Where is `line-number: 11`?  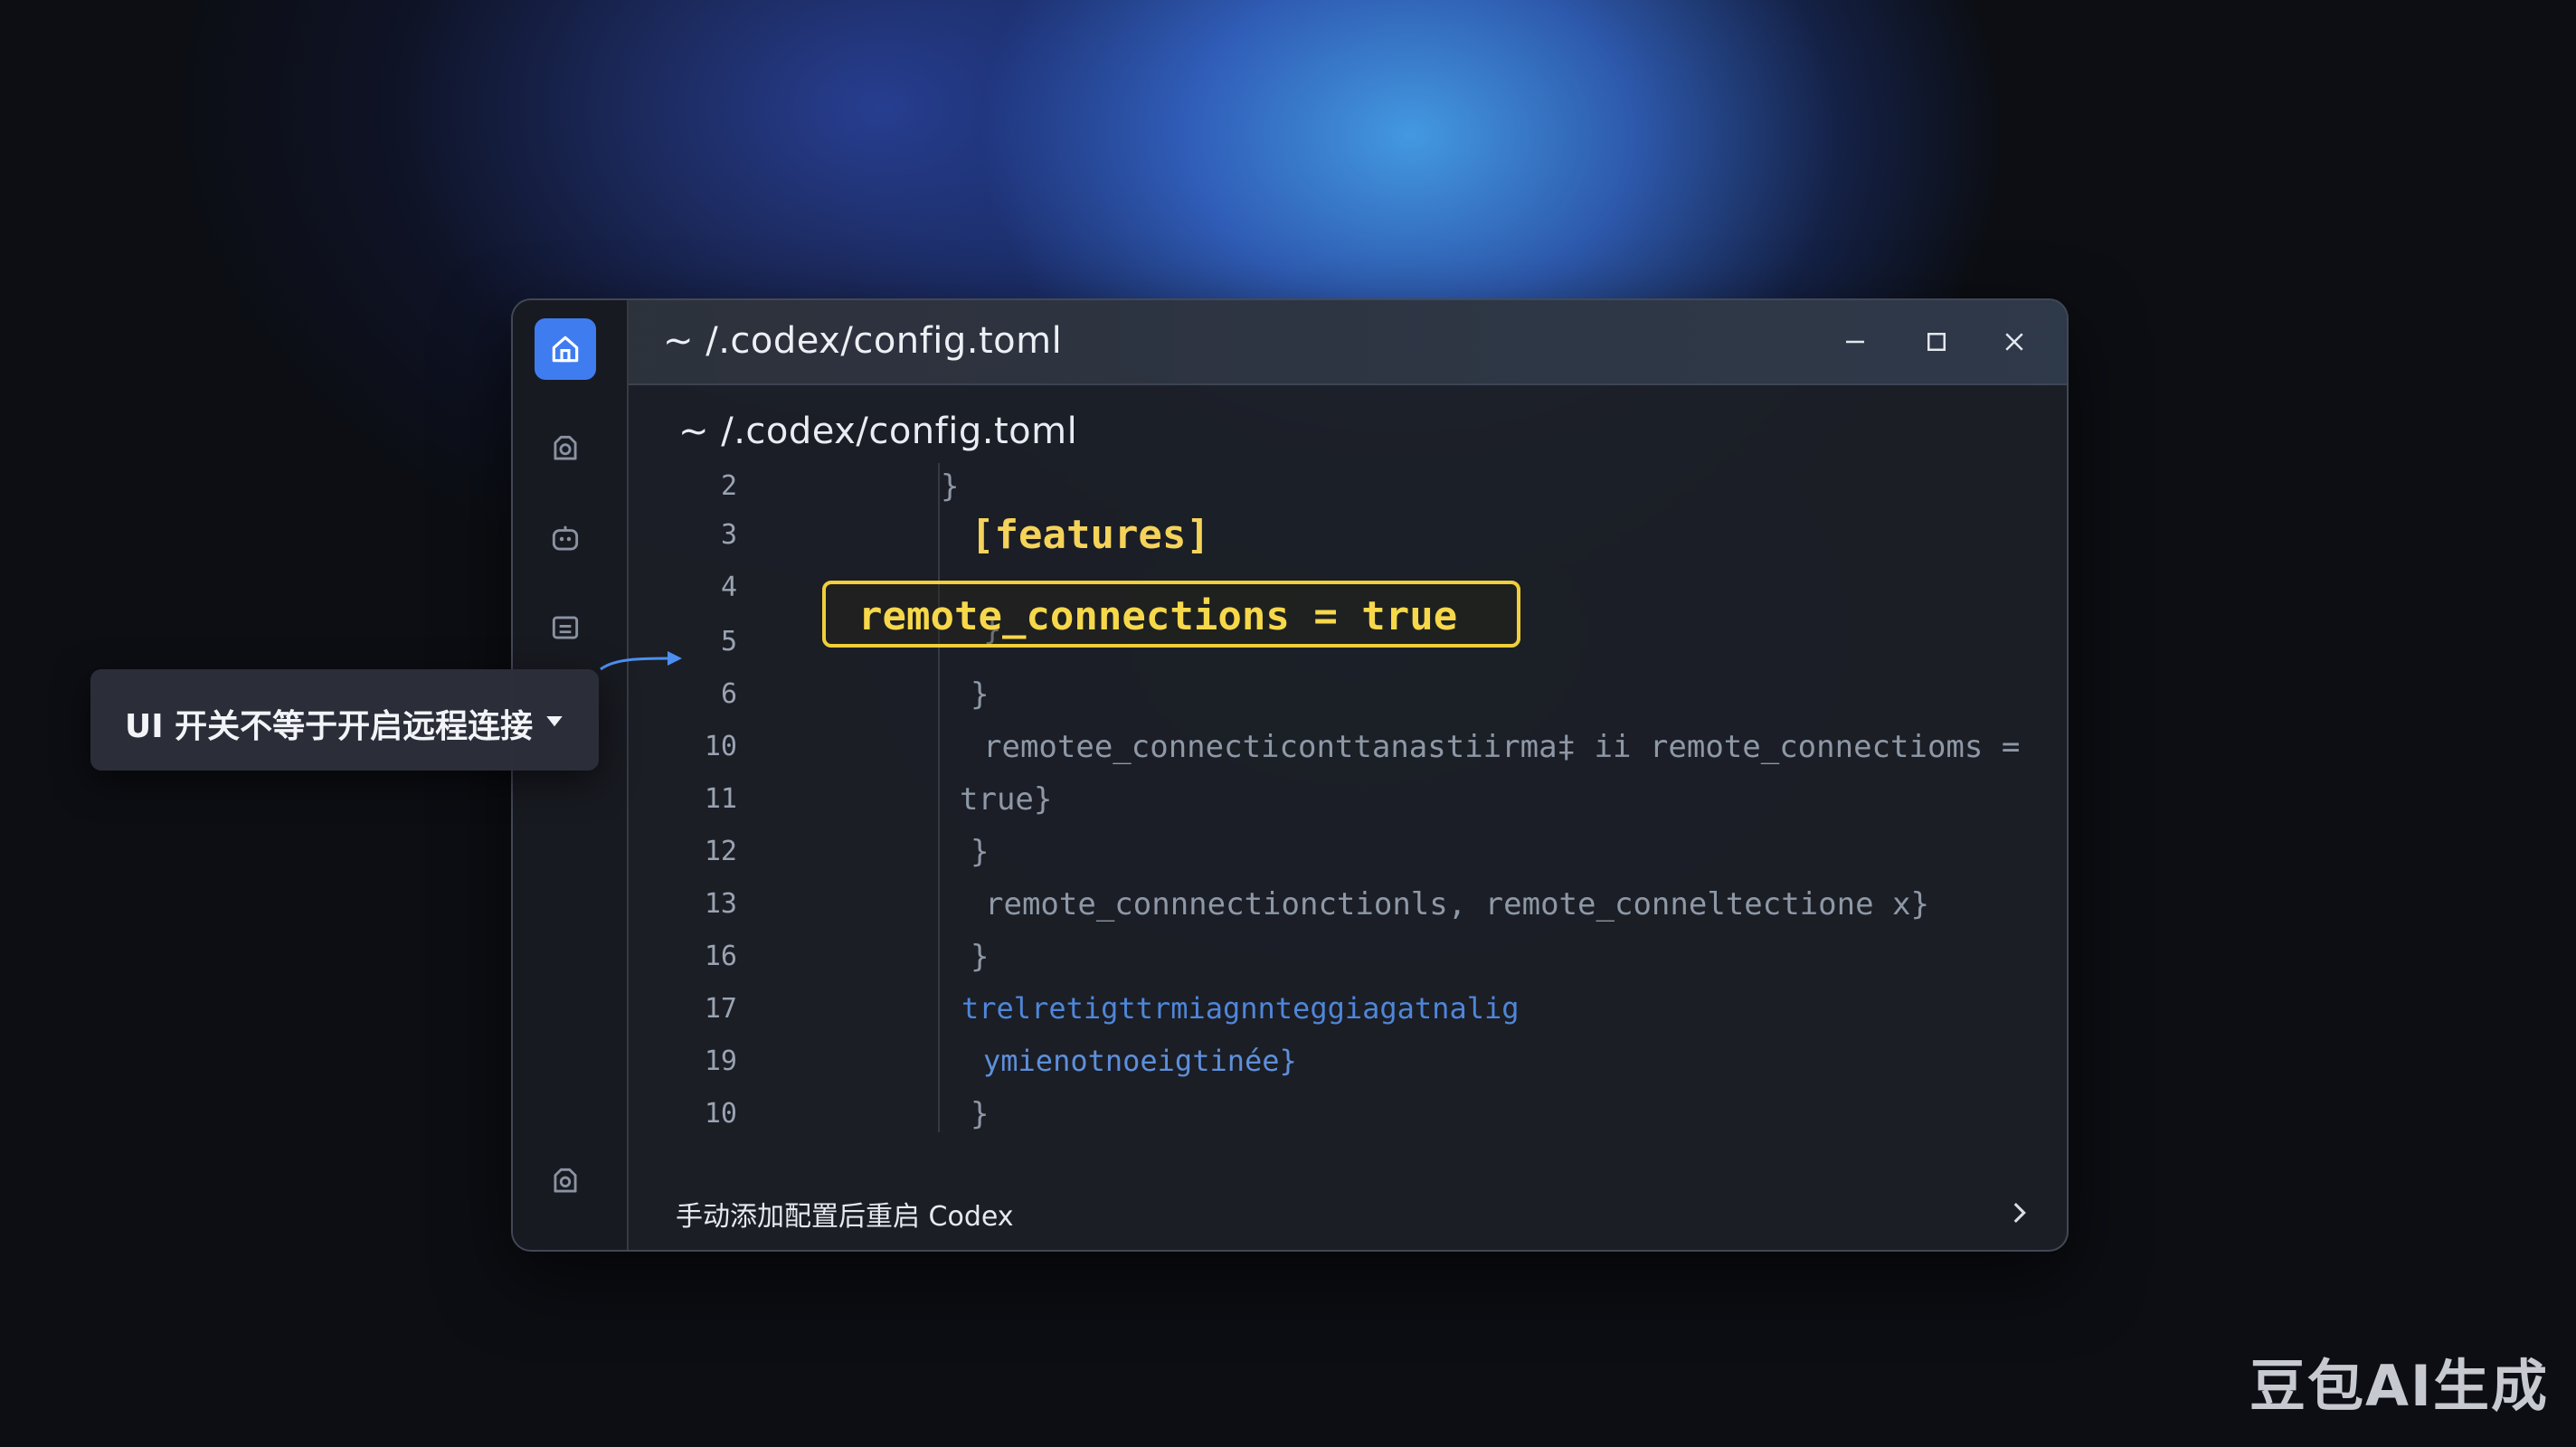 line-number: 11 is located at coordinates (720, 799).